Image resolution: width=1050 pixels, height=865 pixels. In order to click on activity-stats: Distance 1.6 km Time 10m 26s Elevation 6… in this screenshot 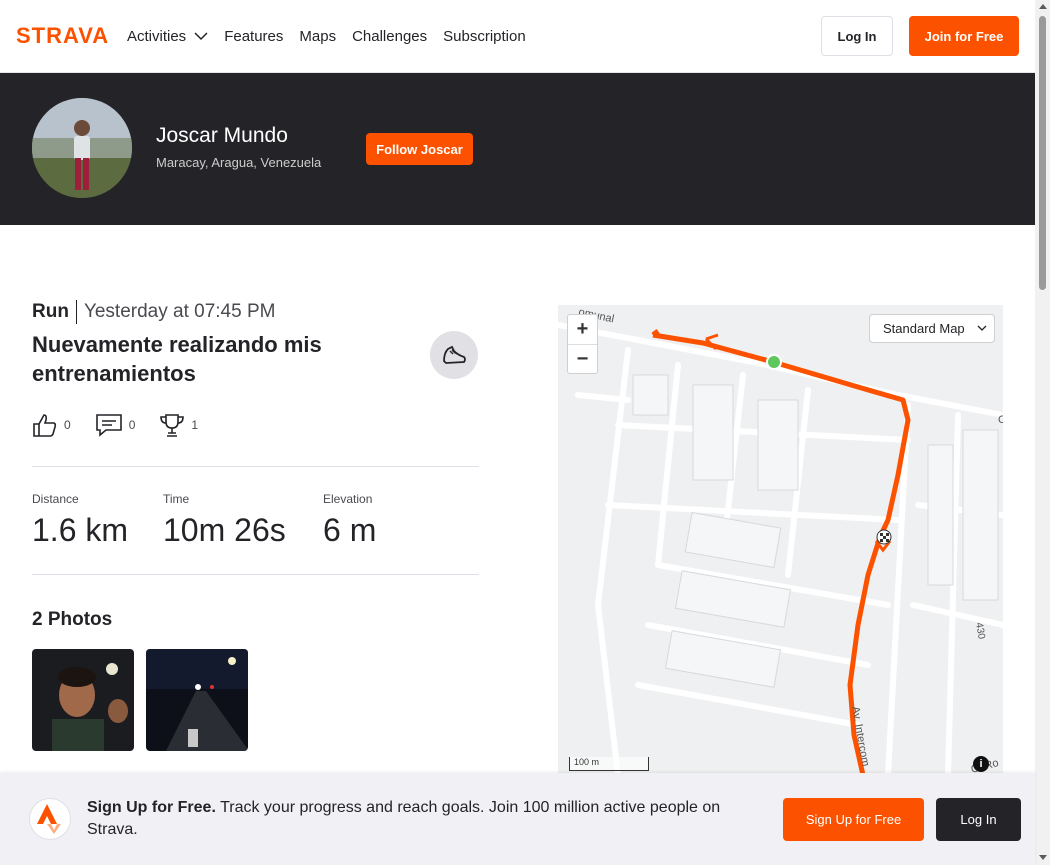, I will do `click(220, 520)`.